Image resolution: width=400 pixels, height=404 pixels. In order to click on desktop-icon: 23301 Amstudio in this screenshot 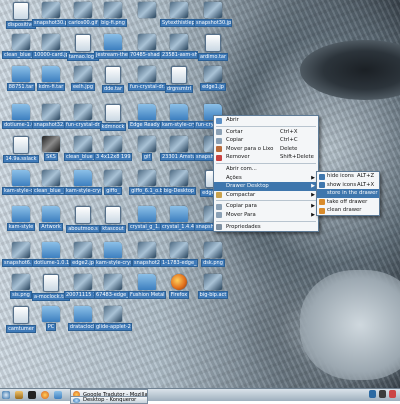, I will do `click(179, 154)`.